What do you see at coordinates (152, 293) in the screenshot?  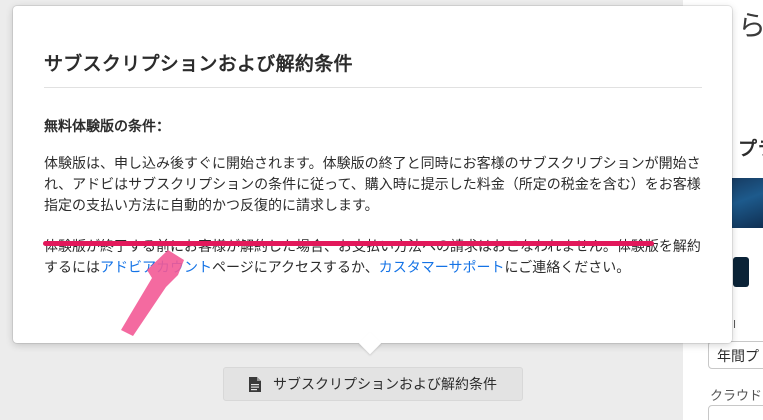 I see `annotation-arrow-icon` at bounding box center [152, 293].